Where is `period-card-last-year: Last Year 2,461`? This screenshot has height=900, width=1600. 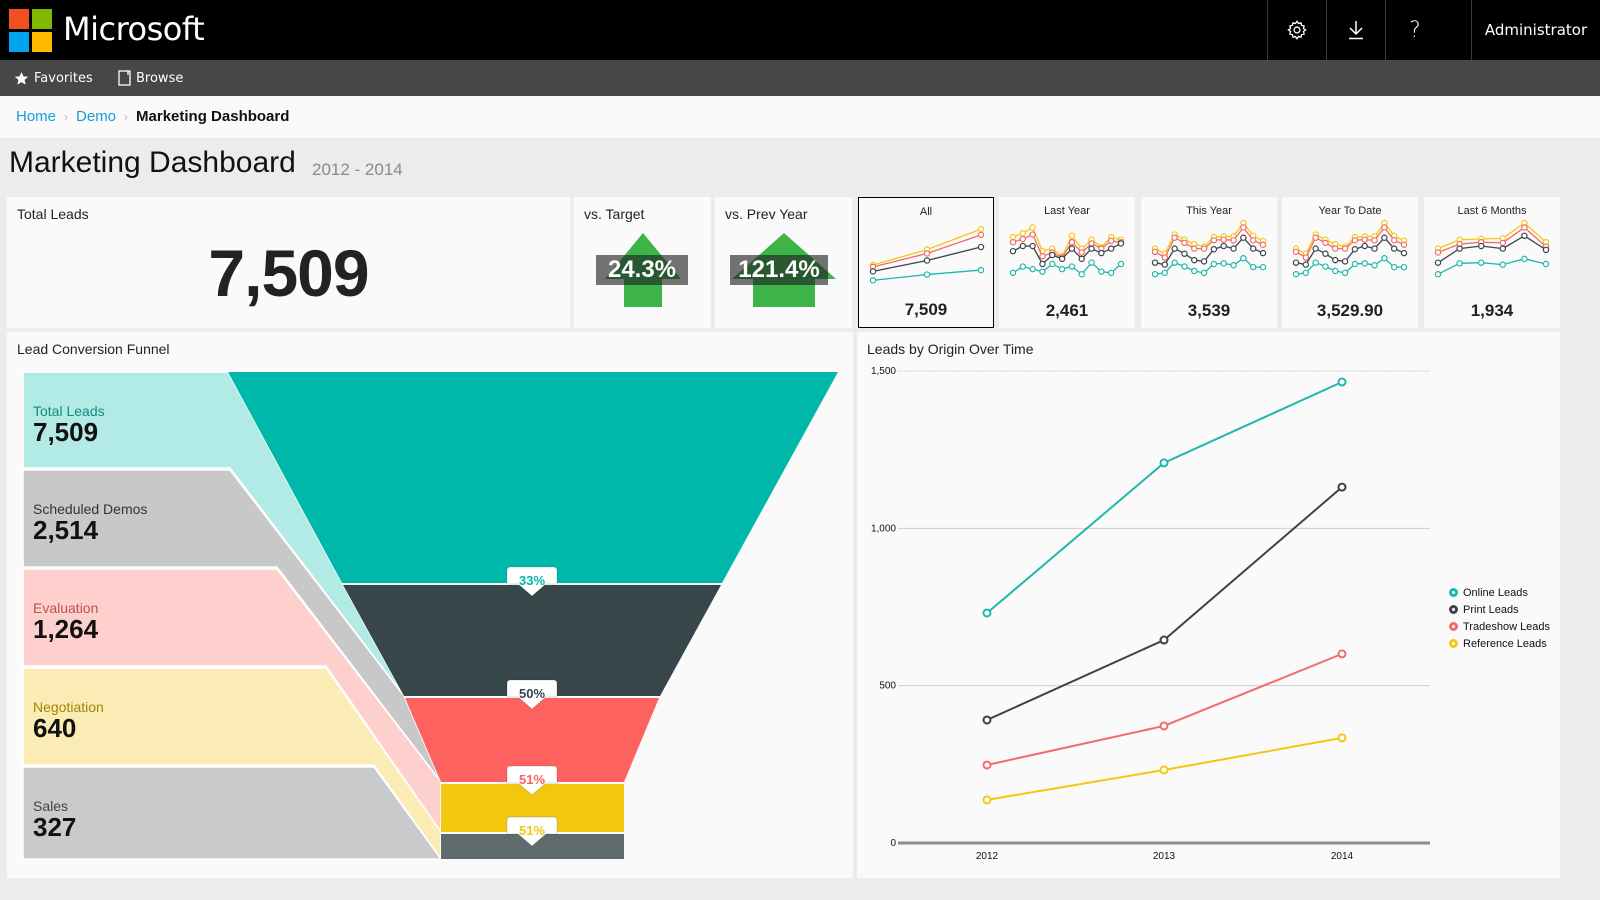 period-card-last-year: Last Year 2,461 is located at coordinates (1067, 262).